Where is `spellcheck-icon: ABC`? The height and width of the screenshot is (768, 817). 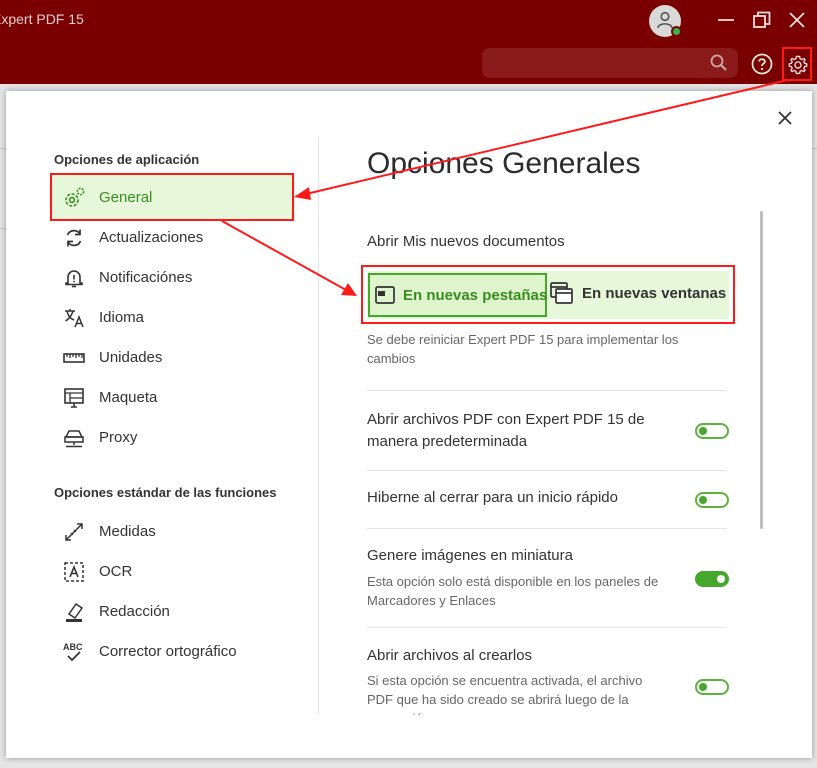
spellcheck-icon: ABC is located at coordinates (73, 652).